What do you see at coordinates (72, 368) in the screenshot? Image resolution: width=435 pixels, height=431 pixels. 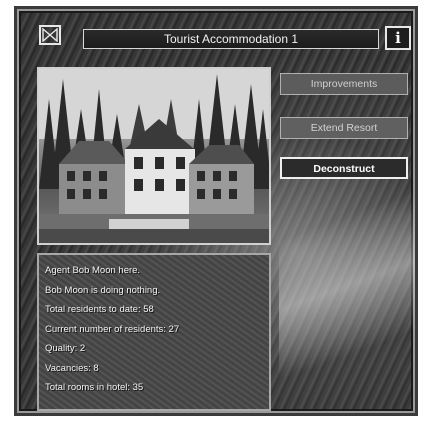 I see `status-line-vacancies: Vacancies: 8` at bounding box center [72, 368].